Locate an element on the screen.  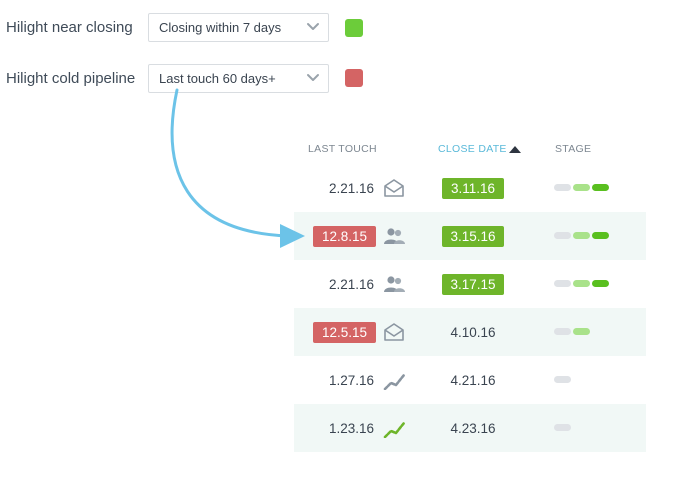
table-row: 1.27.16 4.21.16 is located at coordinates (470, 380).